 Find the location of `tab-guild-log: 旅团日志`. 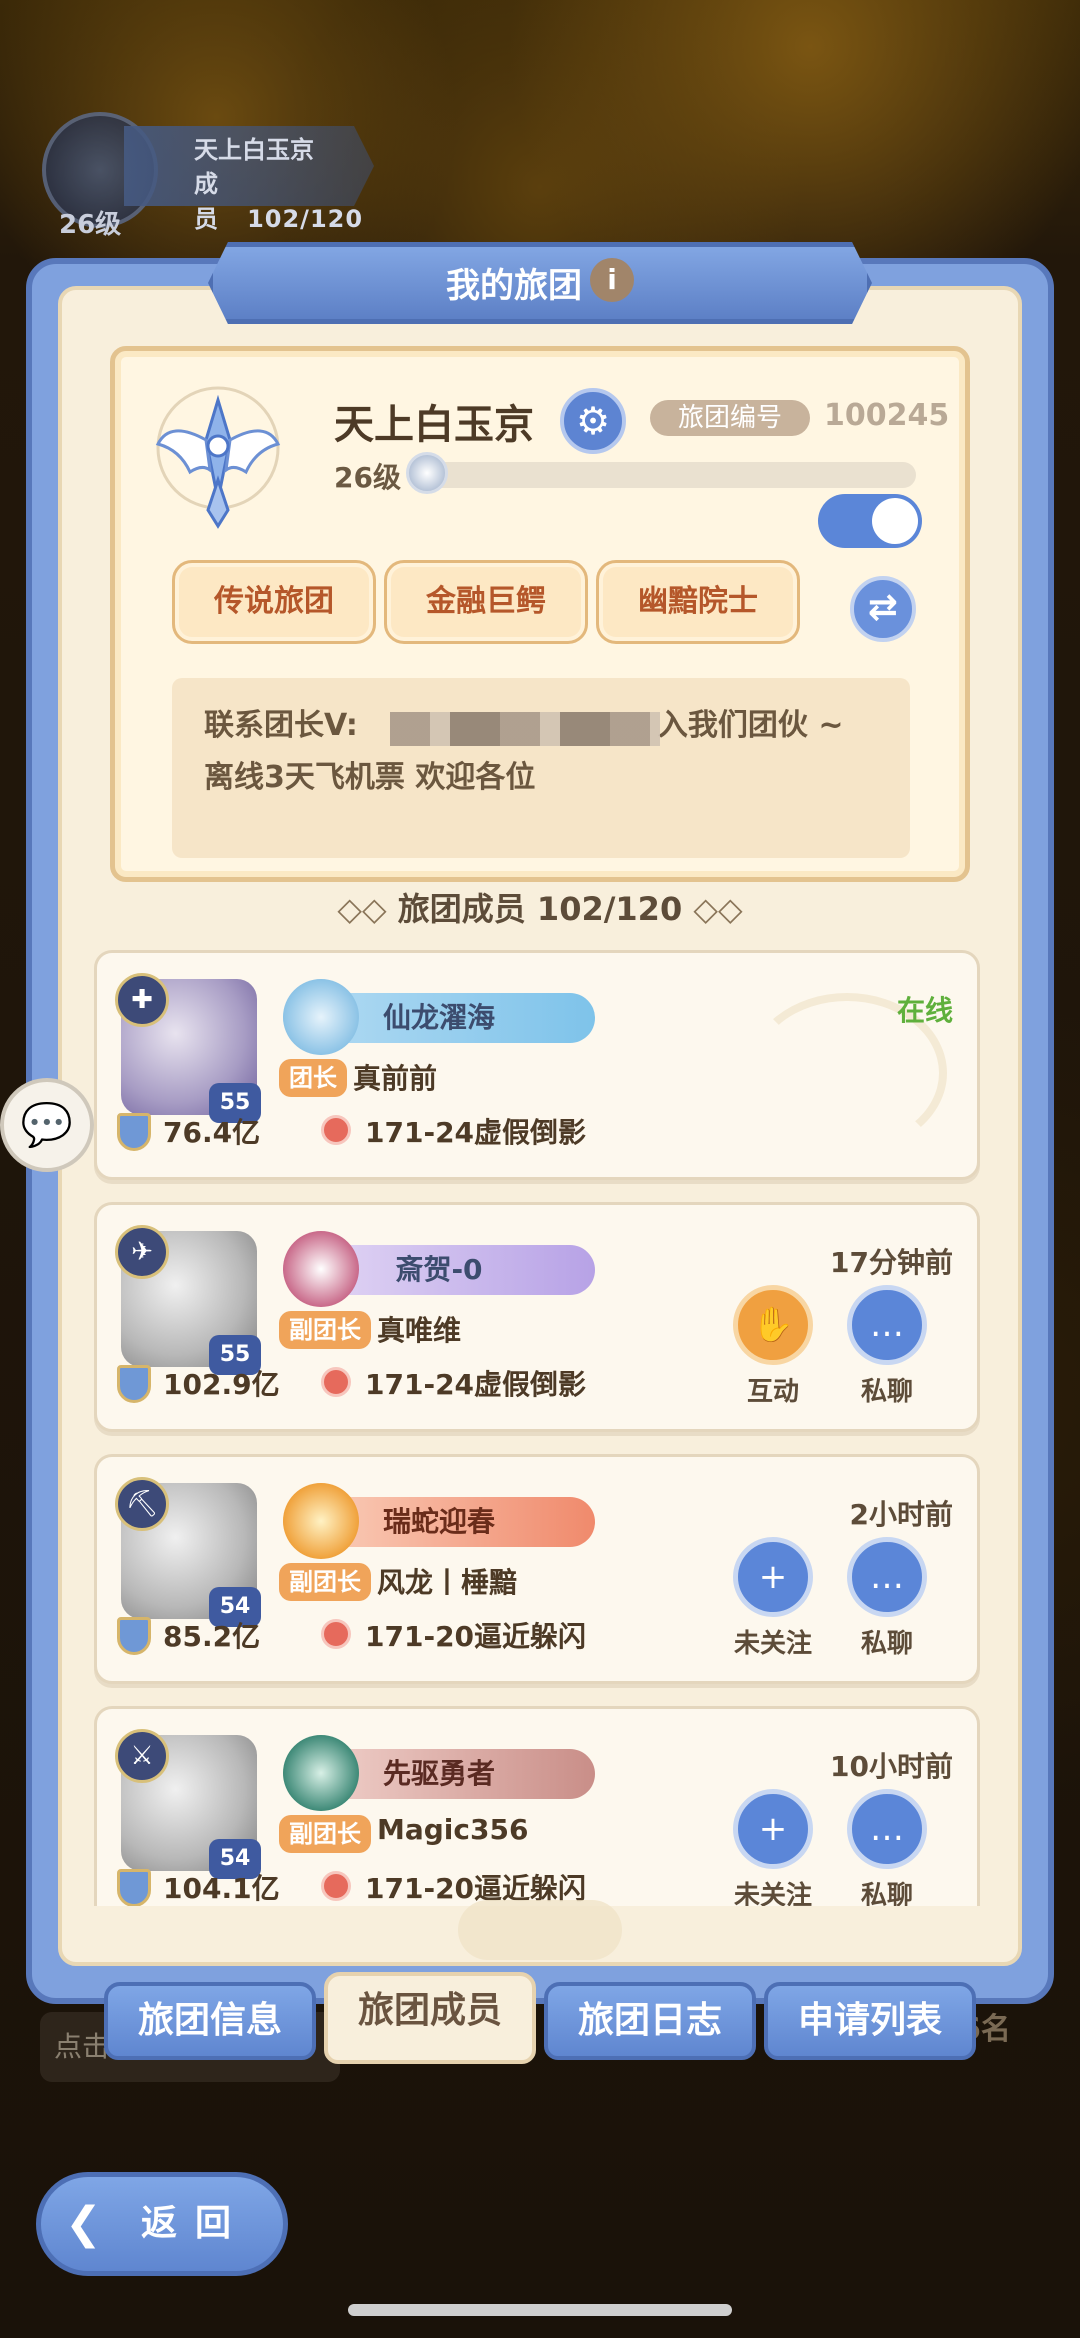

tab-guild-log: 旅团日志 is located at coordinates (650, 2021).